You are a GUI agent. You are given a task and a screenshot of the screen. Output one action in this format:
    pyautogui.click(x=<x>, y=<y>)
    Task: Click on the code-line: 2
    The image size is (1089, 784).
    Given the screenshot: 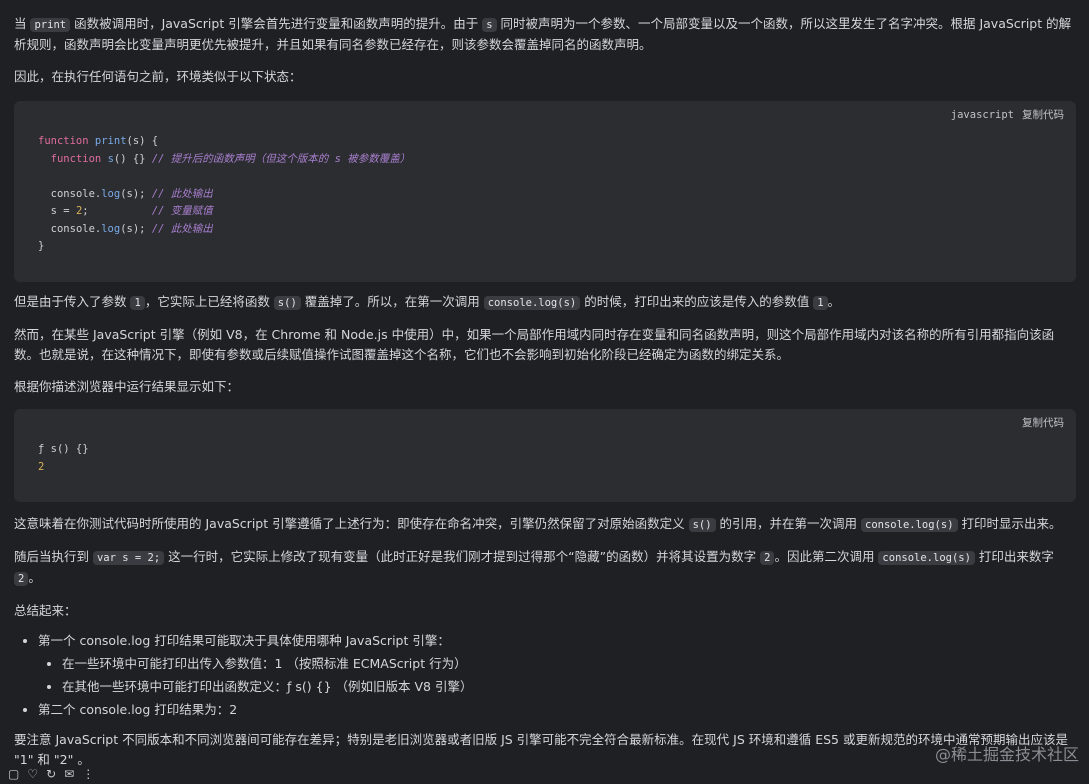 What is the action you would take?
    pyautogui.click(x=41, y=466)
    